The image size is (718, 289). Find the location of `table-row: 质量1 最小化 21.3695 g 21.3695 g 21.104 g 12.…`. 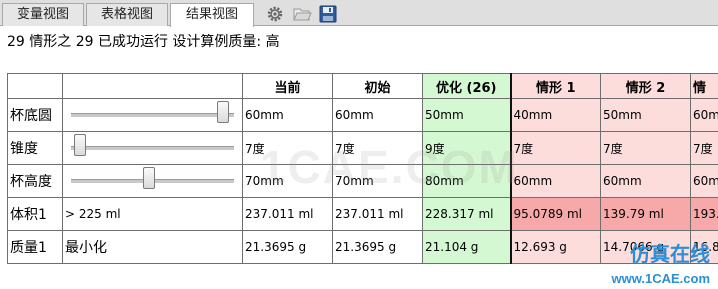

table-row: 质量1 最小化 21.3695 g 21.3695 g 21.104 g 12.… is located at coordinates (362, 247).